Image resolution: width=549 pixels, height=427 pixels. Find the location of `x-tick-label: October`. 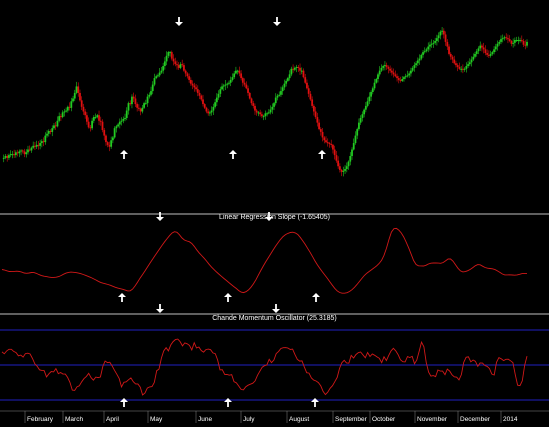

x-tick-label: October is located at coordinates (384, 419).